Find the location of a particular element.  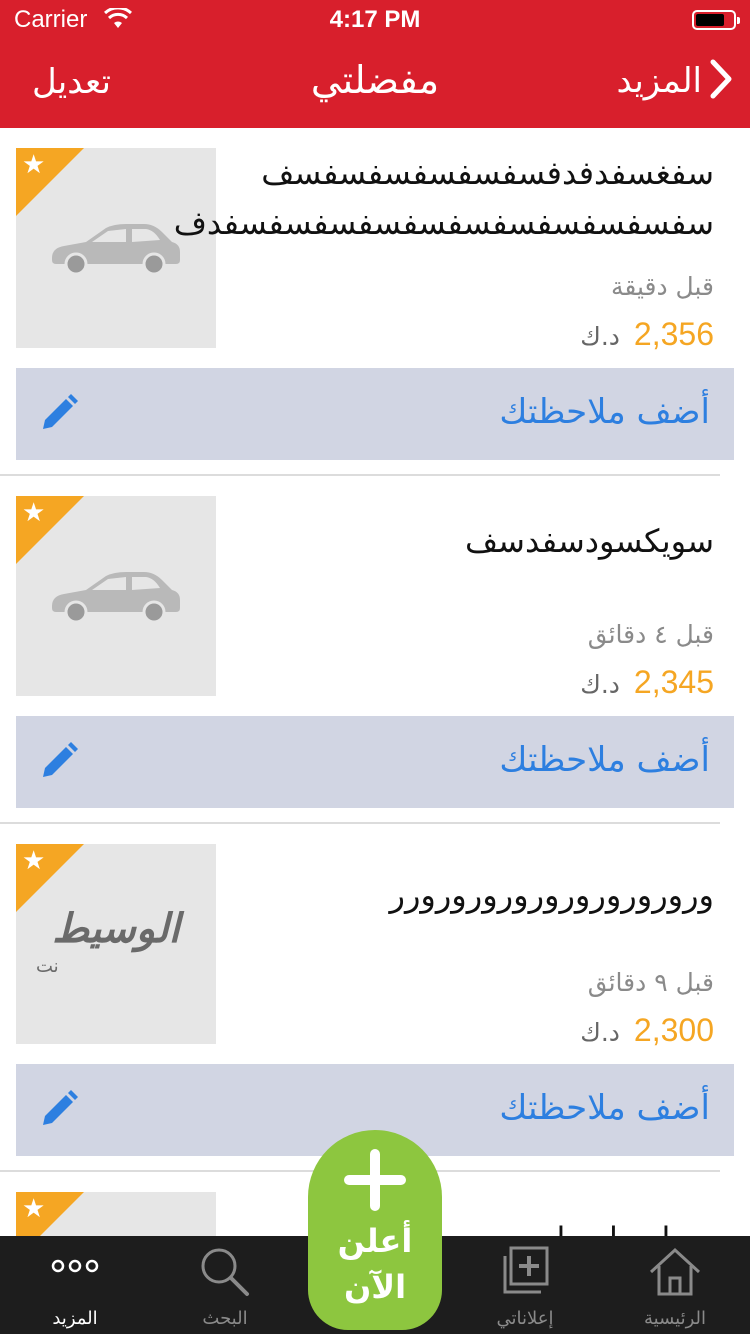

tab-label: الرئيسية is located at coordinates (675, 1318).